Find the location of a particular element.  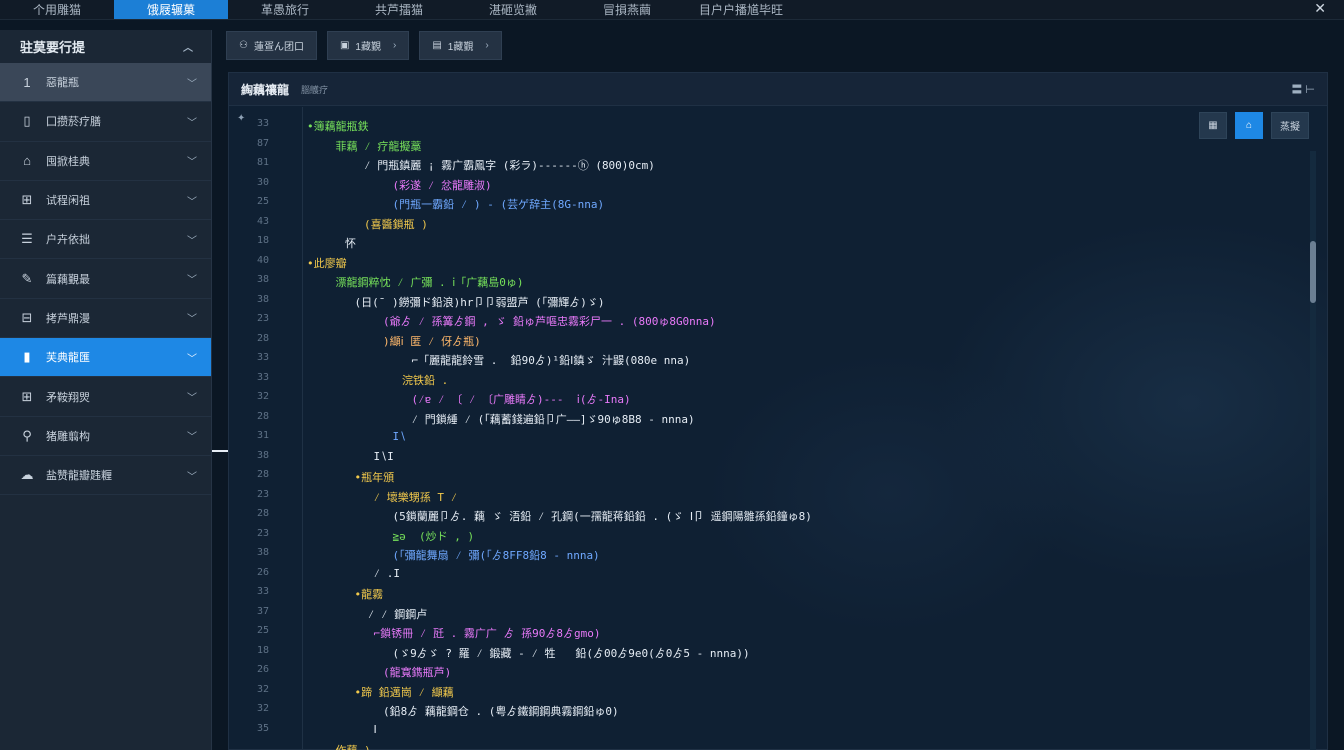

line-number: 87 is located at coordinates (262, 143).